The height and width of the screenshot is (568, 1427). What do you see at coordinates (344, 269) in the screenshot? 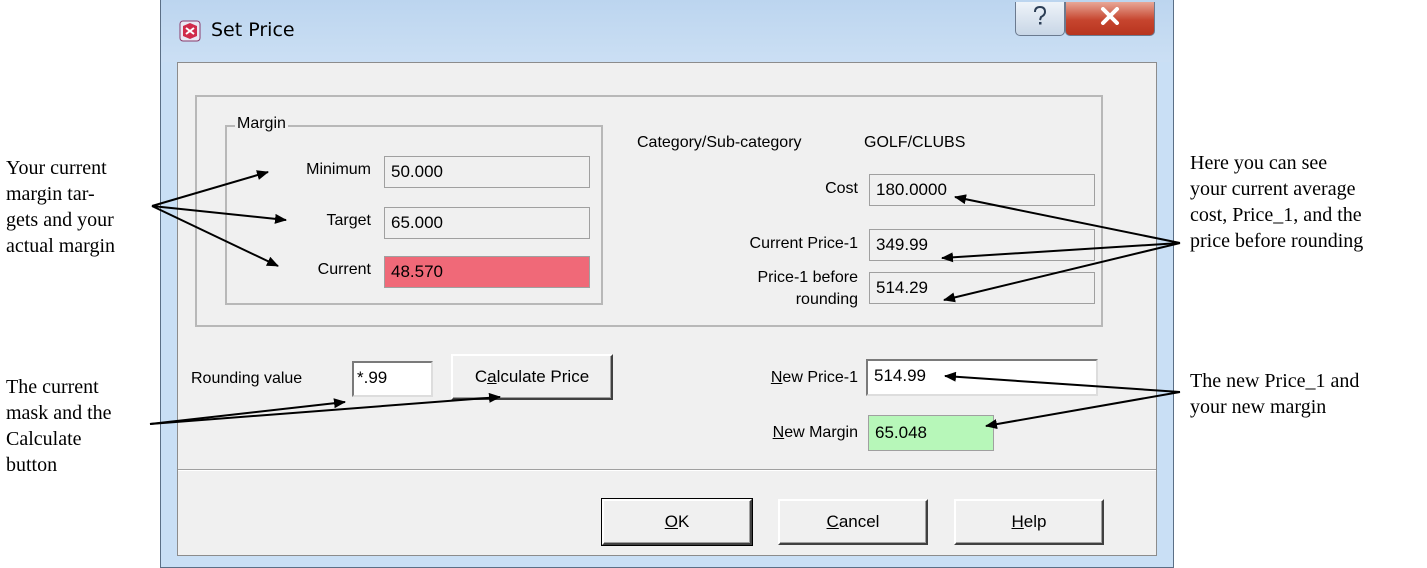
I see `current-margin-label: Current` at bounding box center [344, 269].